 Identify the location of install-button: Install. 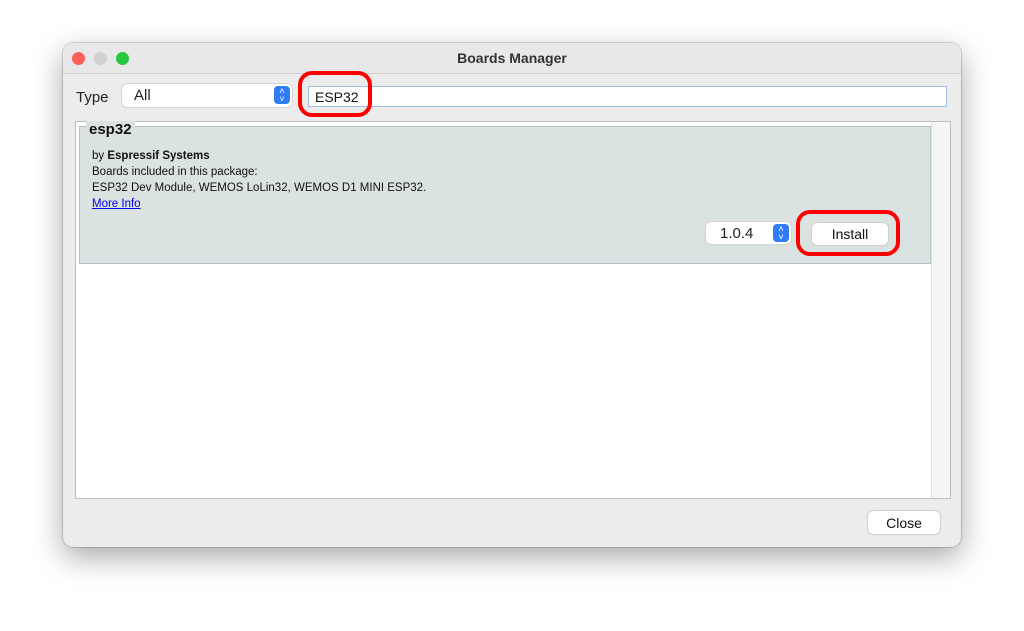
(850, 234).